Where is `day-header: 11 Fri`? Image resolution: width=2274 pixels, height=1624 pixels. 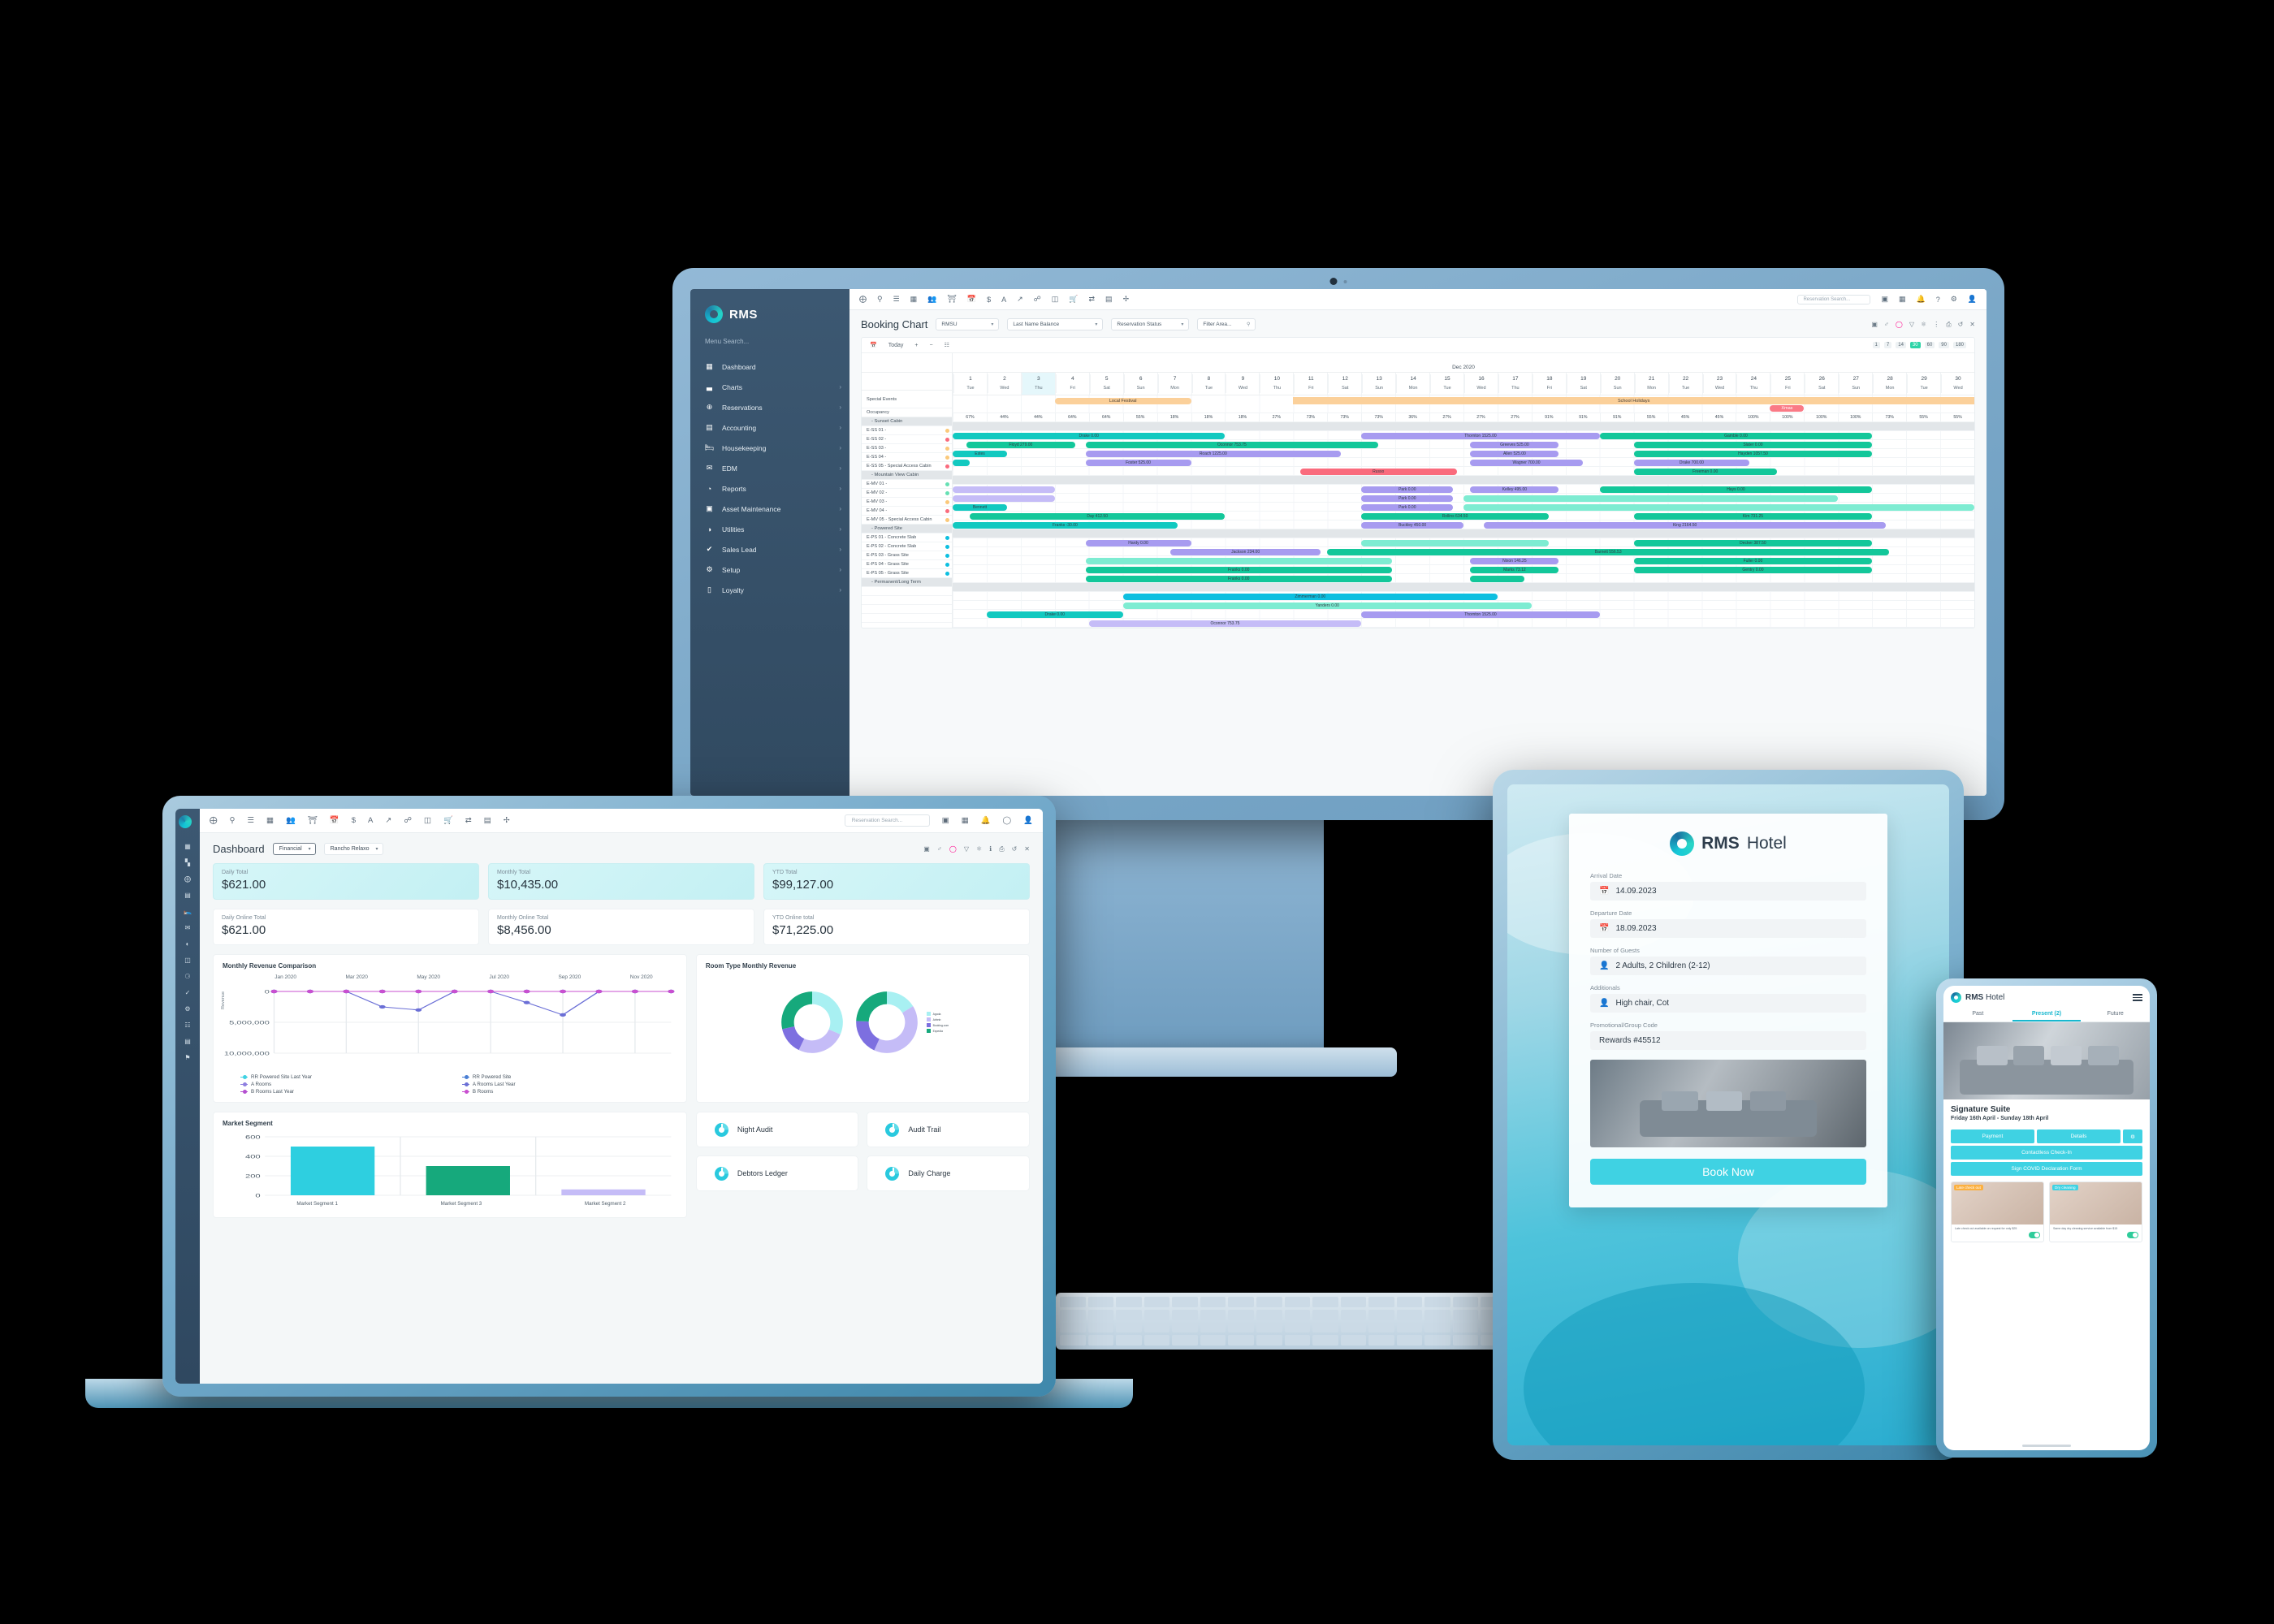 day-header: 11 Fri is located at coordinates (1310, 384).